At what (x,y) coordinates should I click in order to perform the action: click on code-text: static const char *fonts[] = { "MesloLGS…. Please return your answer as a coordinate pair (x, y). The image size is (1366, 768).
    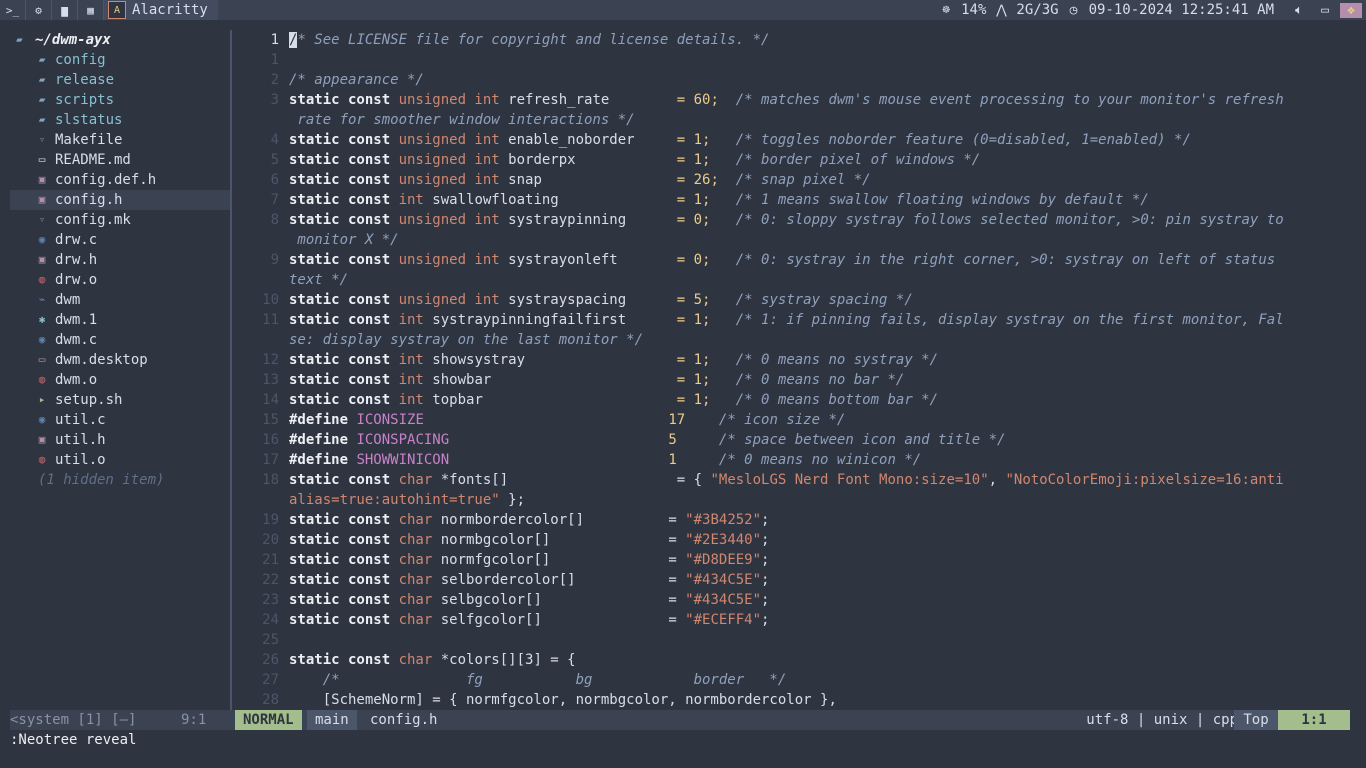
    Looking at the image, I should click on (786, 480).